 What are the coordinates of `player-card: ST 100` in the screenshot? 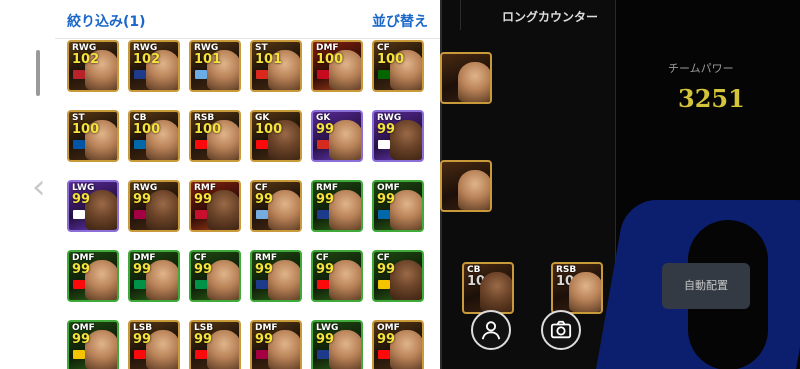 It's located at (93, 136).